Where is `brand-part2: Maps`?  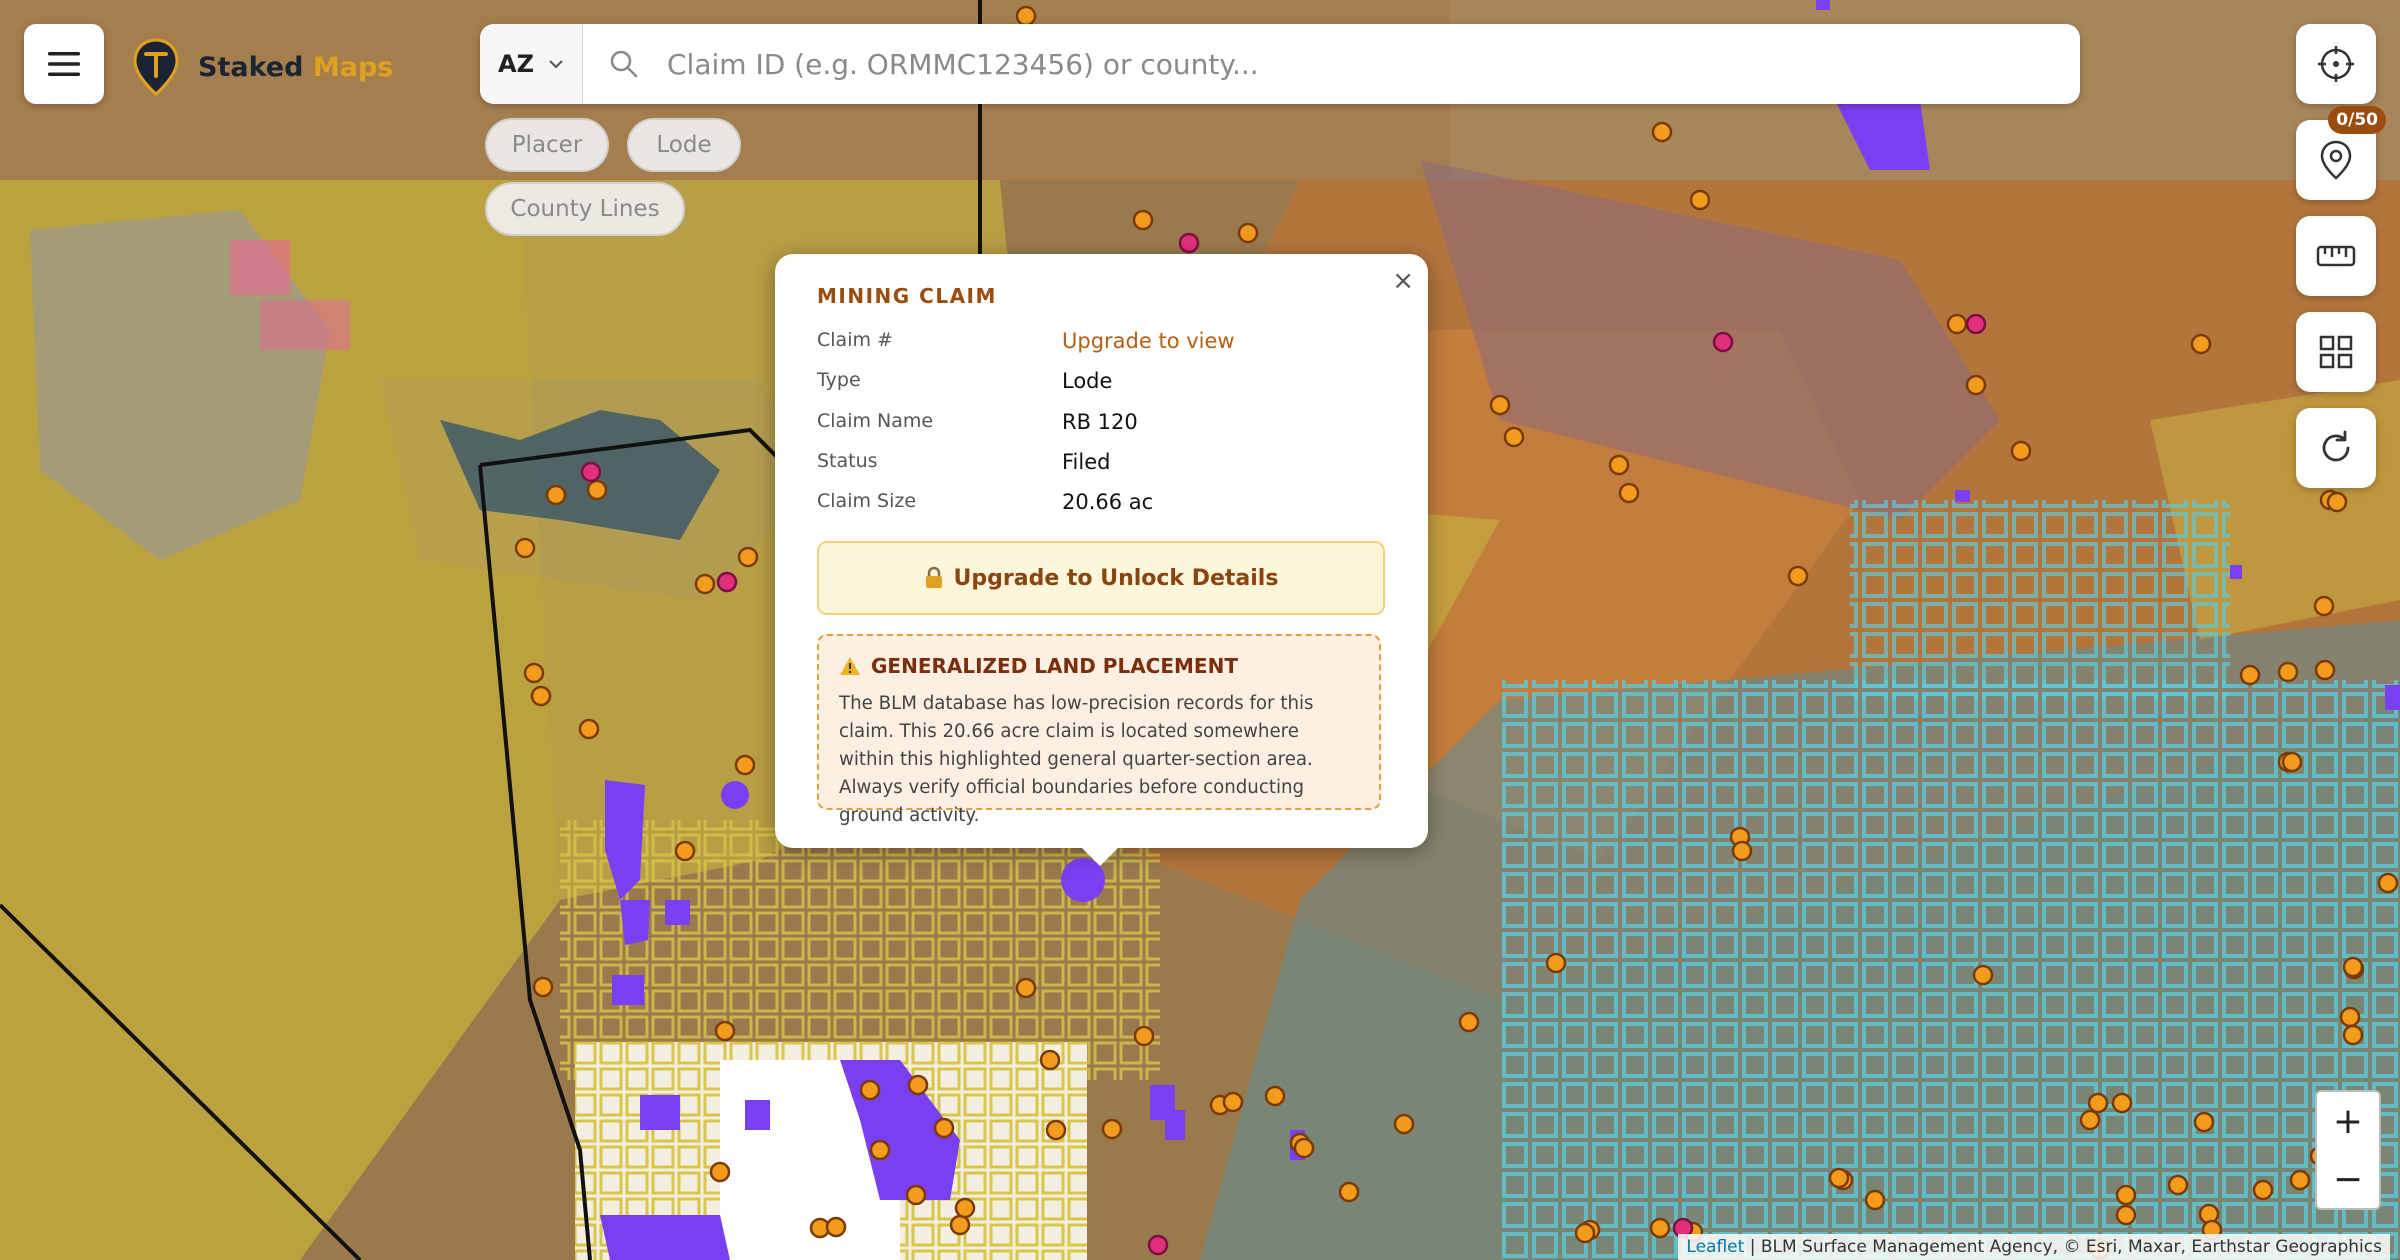
brand-part2: Maps is located at coordinates (353, 67).